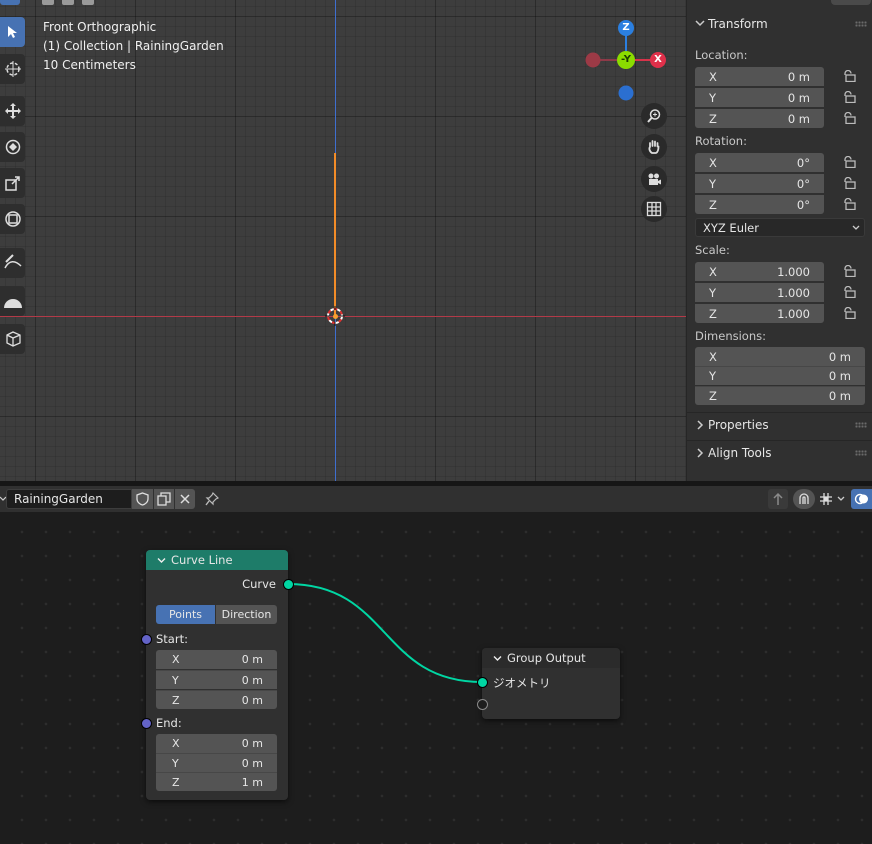 This screenshot has height=844, width=872. Describe the element at coordinates (12, 219) in the screenshot. I see `transform-tool-button` at that location.